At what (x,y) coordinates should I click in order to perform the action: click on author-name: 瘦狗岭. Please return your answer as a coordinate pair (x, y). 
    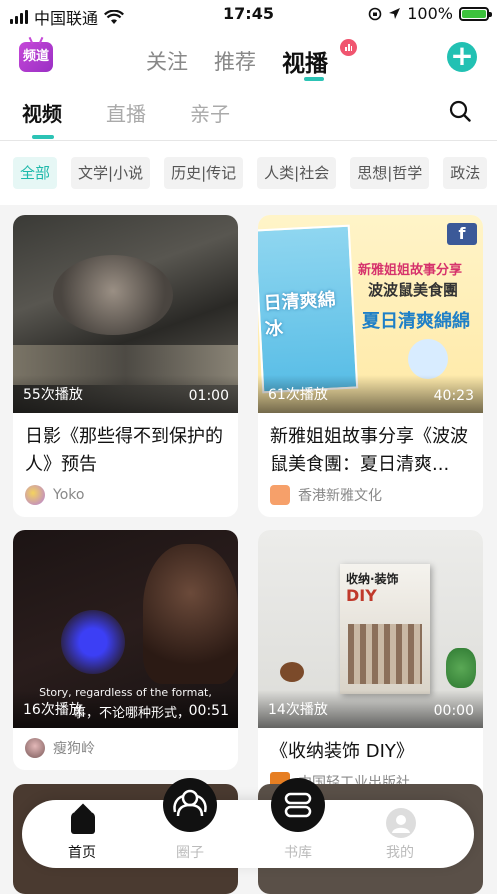
    Looking at the image, I should click on (74, 748).